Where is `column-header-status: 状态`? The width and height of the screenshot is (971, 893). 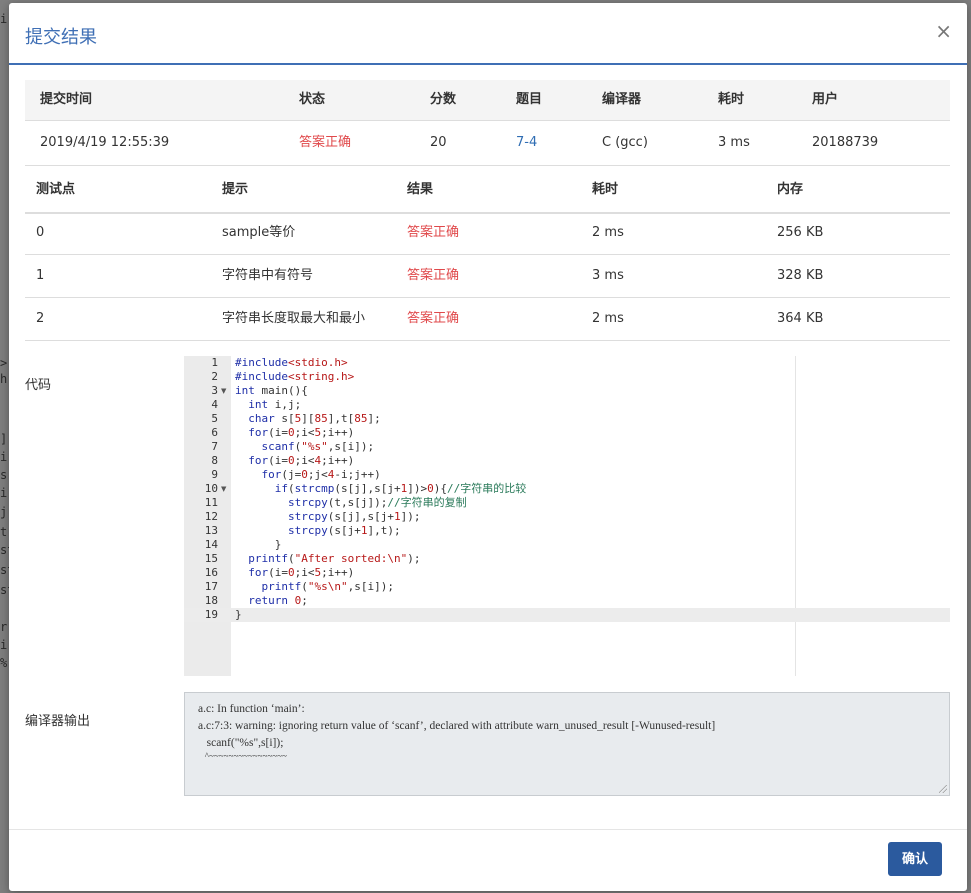
column-header-status: 状态 is located at coordinates (312, 99).